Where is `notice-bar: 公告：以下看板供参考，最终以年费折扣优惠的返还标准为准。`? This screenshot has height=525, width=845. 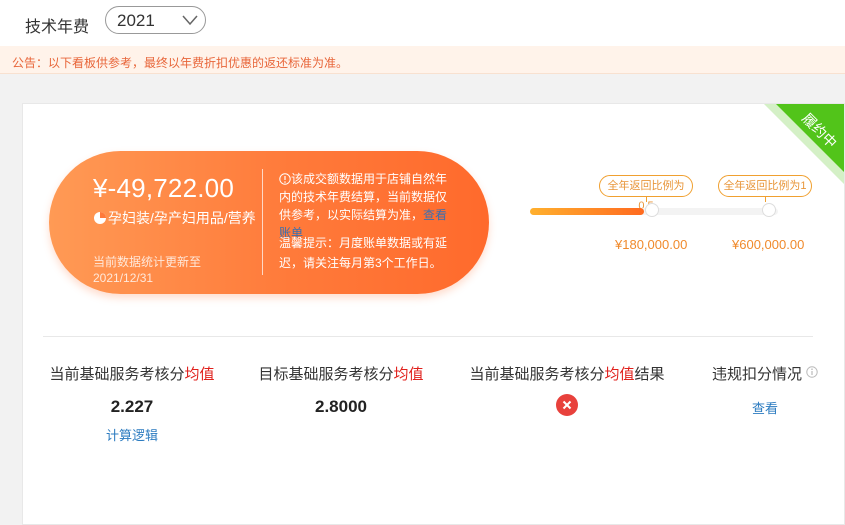
notice-bar: 公告：以下看板供参考，最终以年费折扣优惠的返还标准为准。 is located at coordinates (422, 60).